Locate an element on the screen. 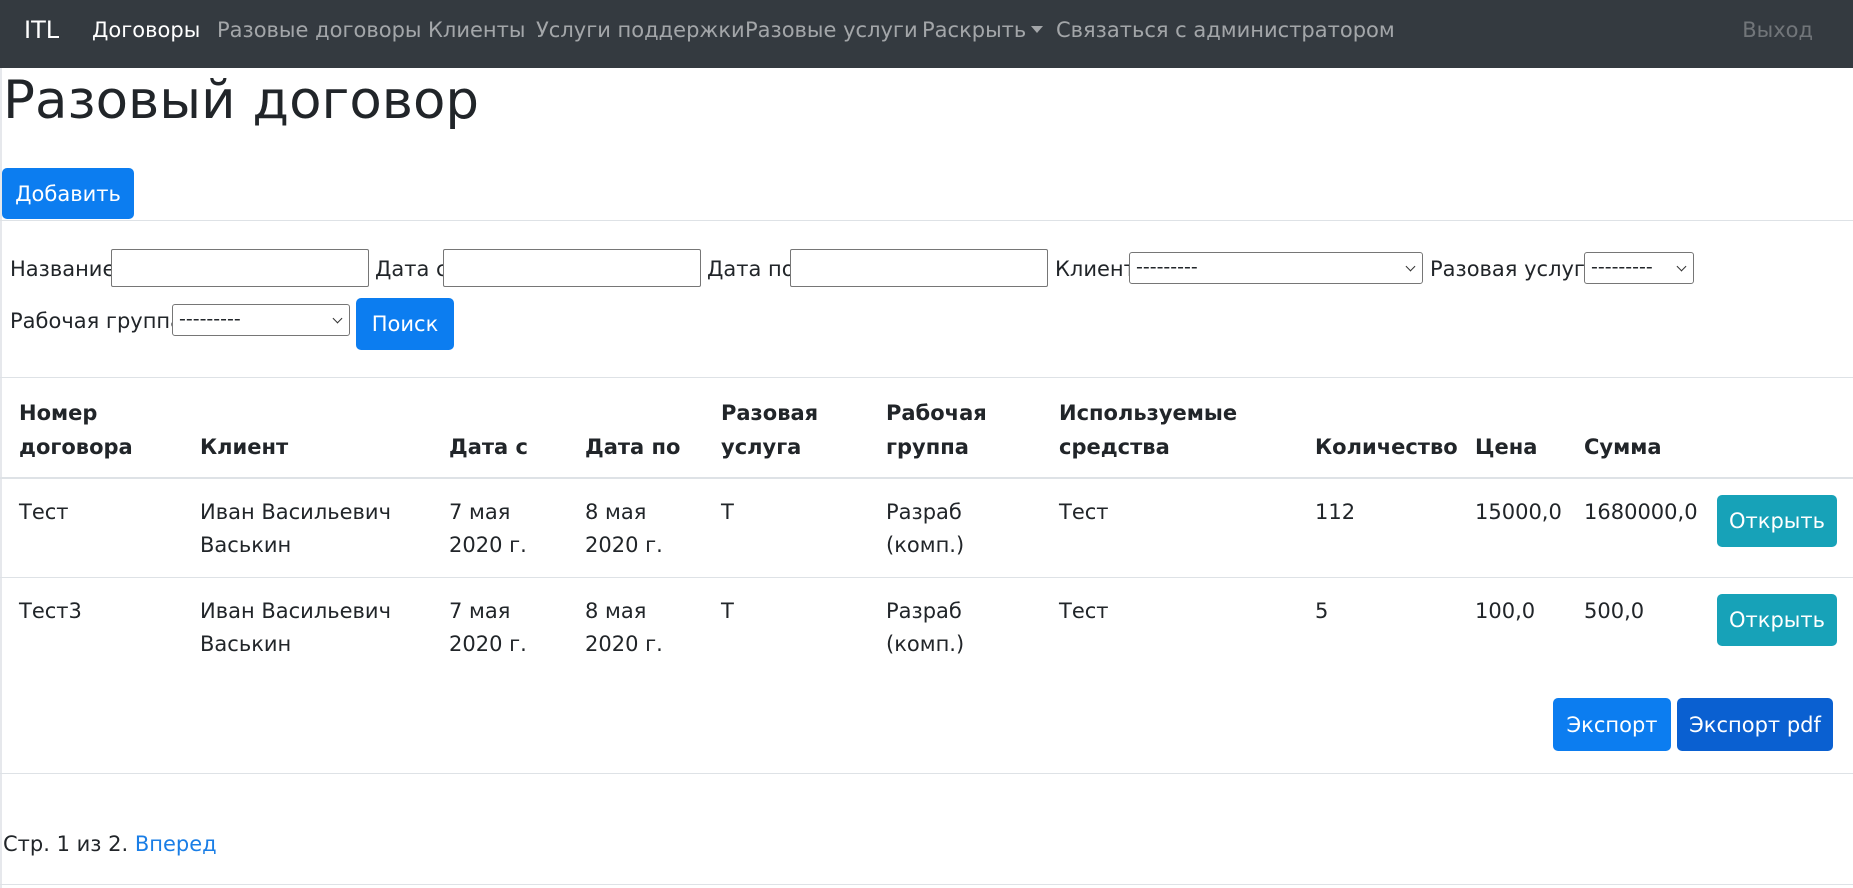 The image size is (1853, 888). header-line: группа is located at coordinates (927, 447).